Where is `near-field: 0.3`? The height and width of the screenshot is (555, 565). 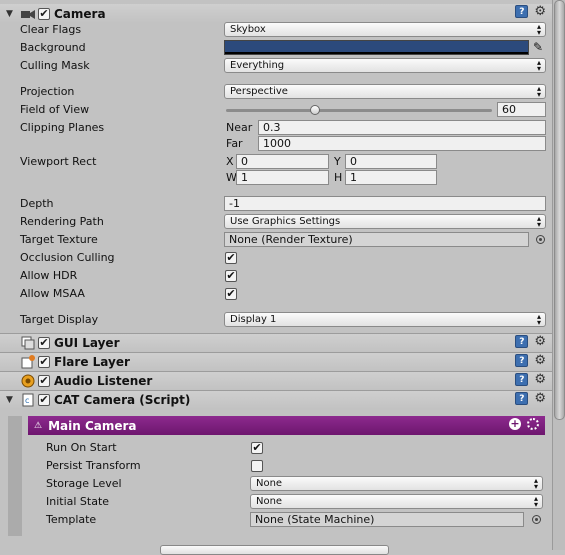
near-field: 0.3 is located at coordinates (402, 127).